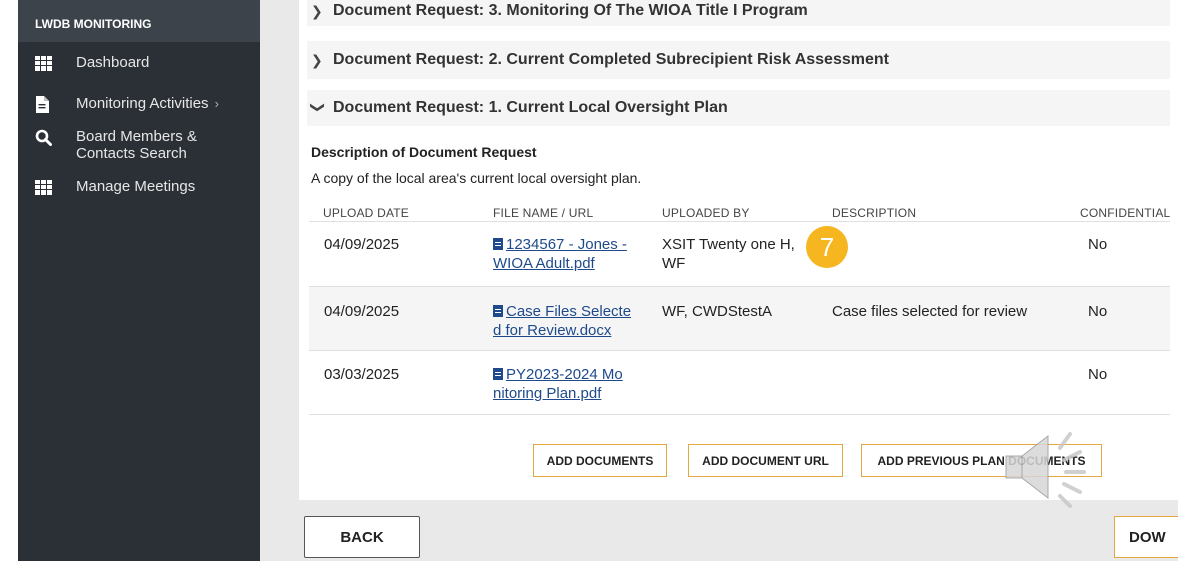 This screenshot has width=1178, height=561. Describe the element at coordinates (113, 62) in the screenshot. I see `sidebar-item-label: Dashboard` at that location.